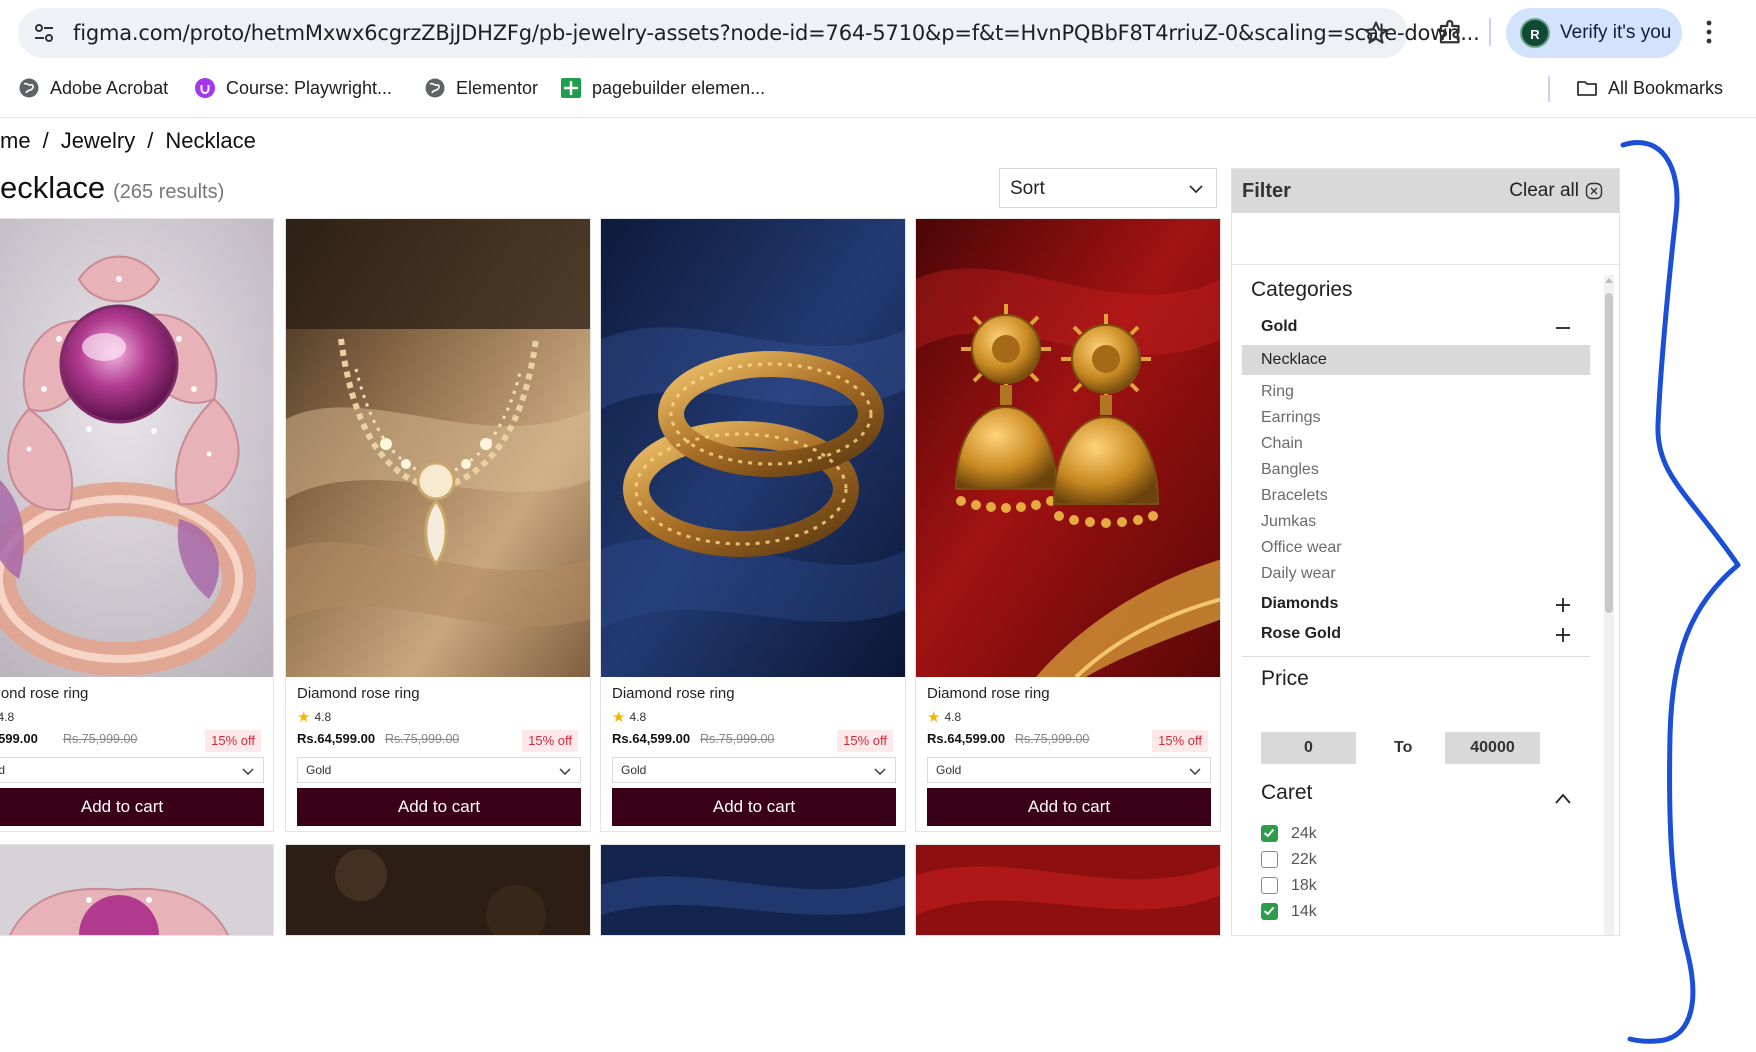 The image size is (1756, 1052). I want to click on udemy-icon, so click(205, 88).